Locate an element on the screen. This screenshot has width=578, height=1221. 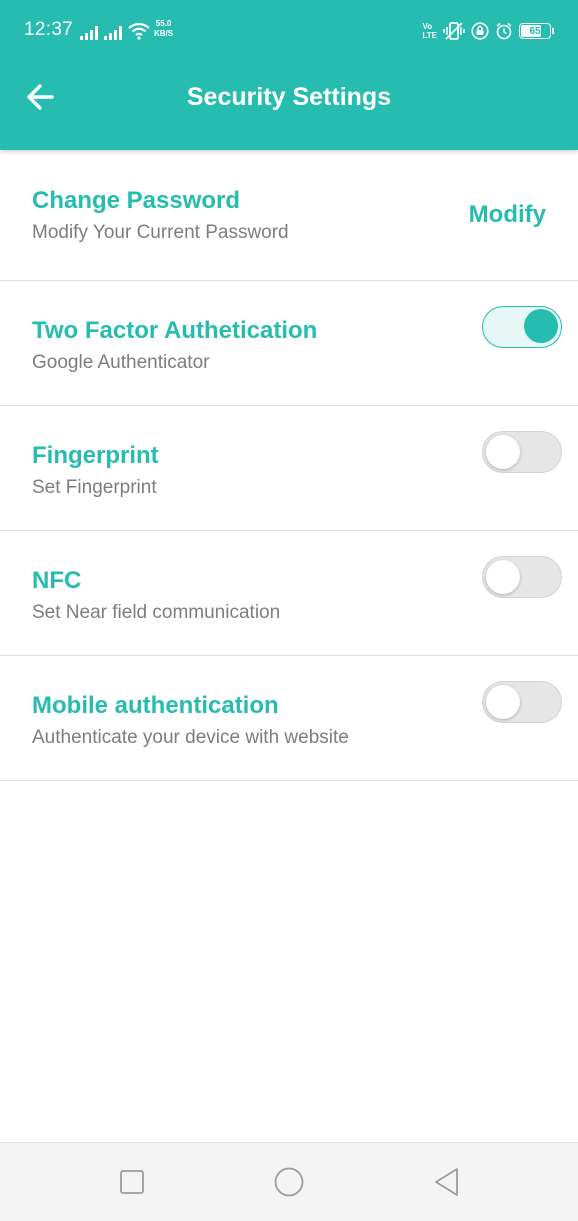
setting-nfc: NFC Set Near field communication is located at coordinates (289, 593).